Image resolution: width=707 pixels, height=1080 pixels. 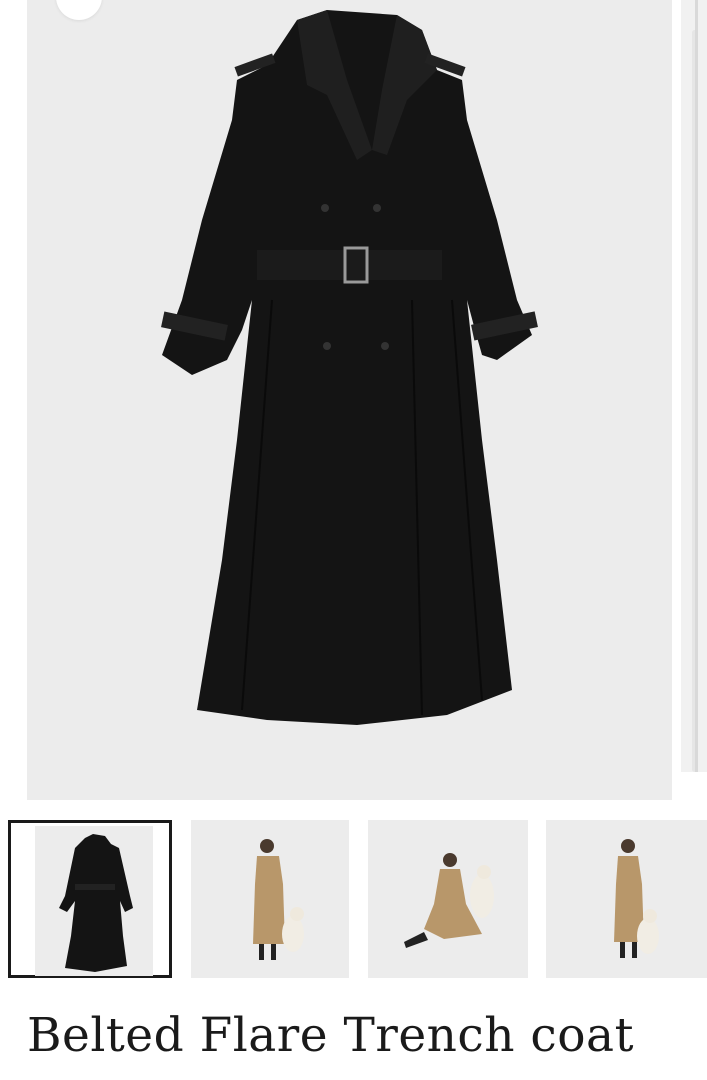 I want to click on scrollbar, so click(x=694, y=386).